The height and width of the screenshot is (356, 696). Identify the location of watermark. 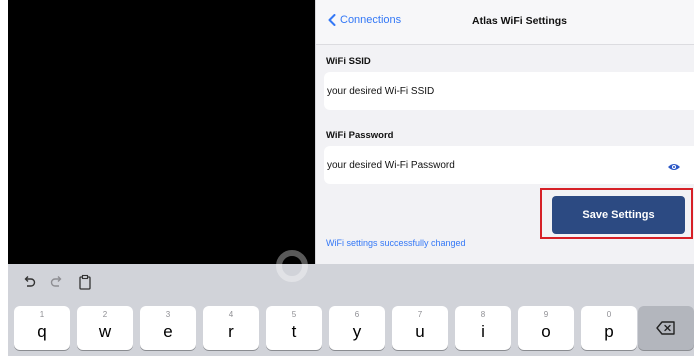
(292, 266).